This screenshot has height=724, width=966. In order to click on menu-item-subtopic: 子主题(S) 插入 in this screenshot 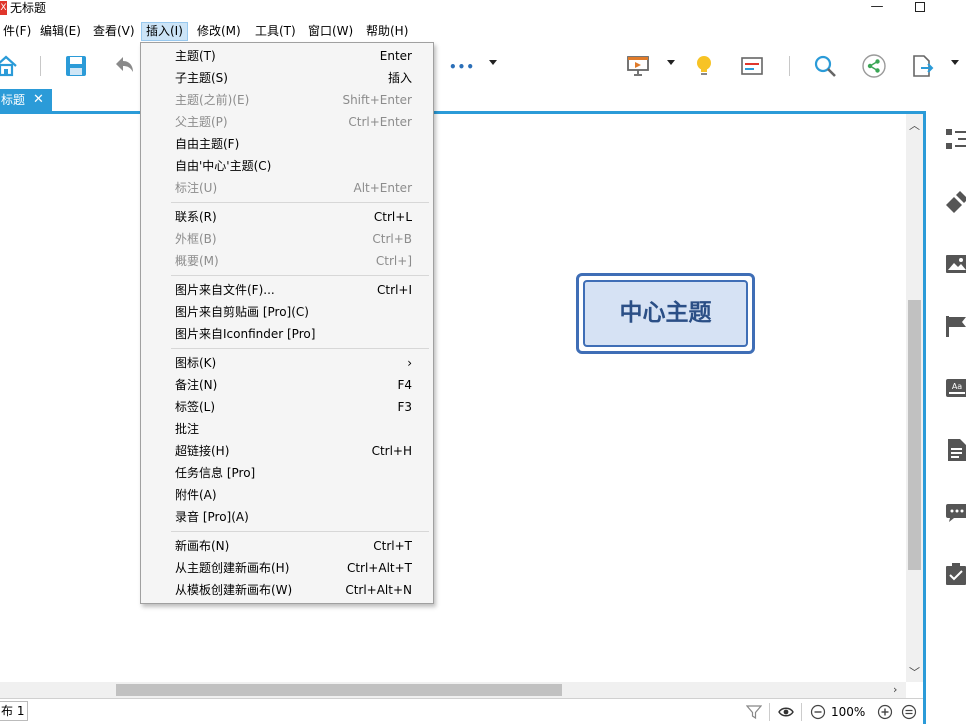, I will do `click(287, 78)`.